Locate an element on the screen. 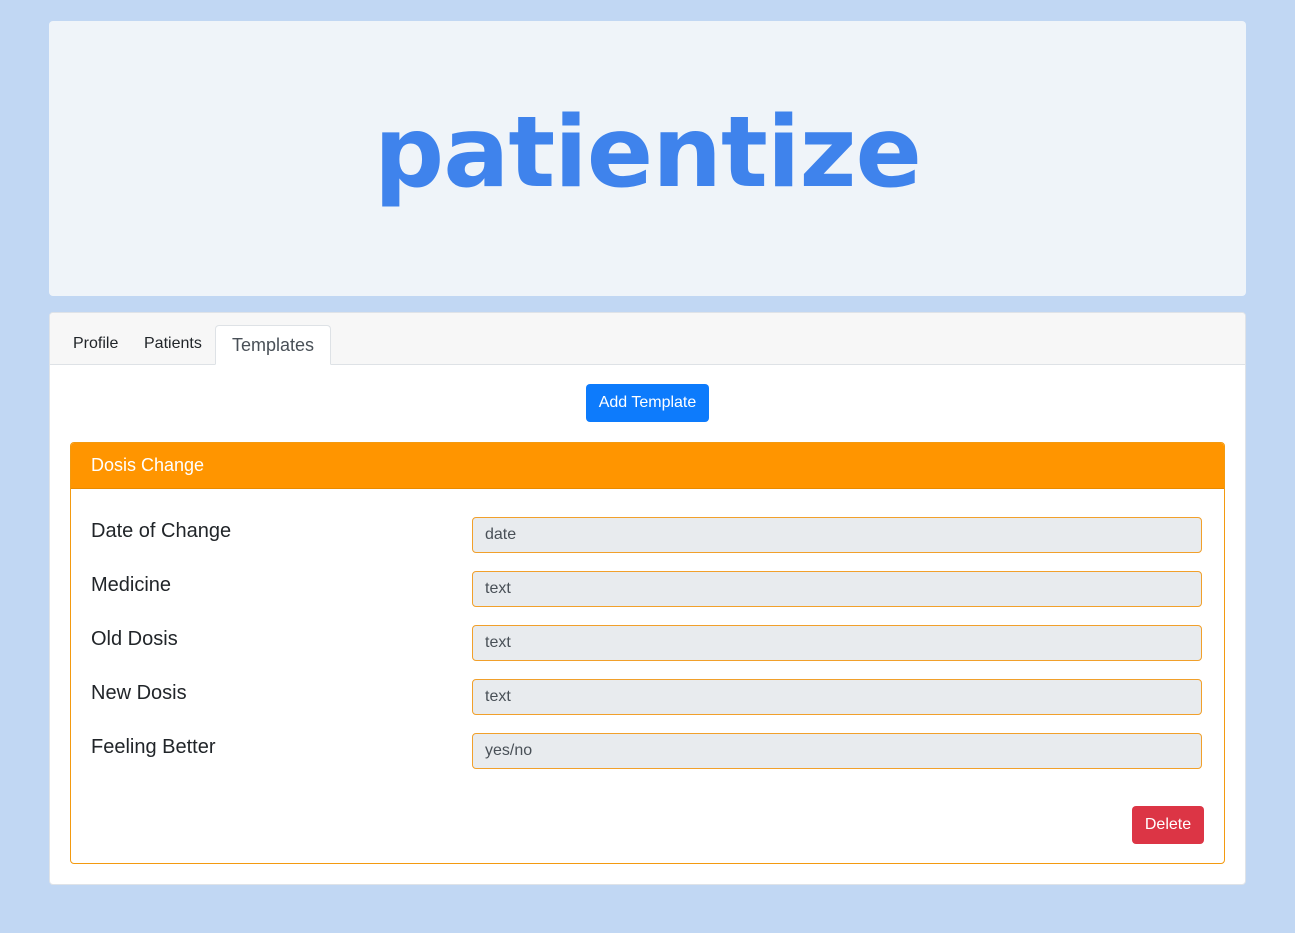 This screenshot has height=933, width=1295. field-row-date-of-change: Date of Change is located at coordinates (647, 536).